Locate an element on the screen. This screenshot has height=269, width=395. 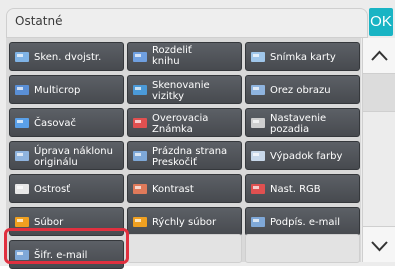
verification-stamp-icon is located at coordinates (140, 123).